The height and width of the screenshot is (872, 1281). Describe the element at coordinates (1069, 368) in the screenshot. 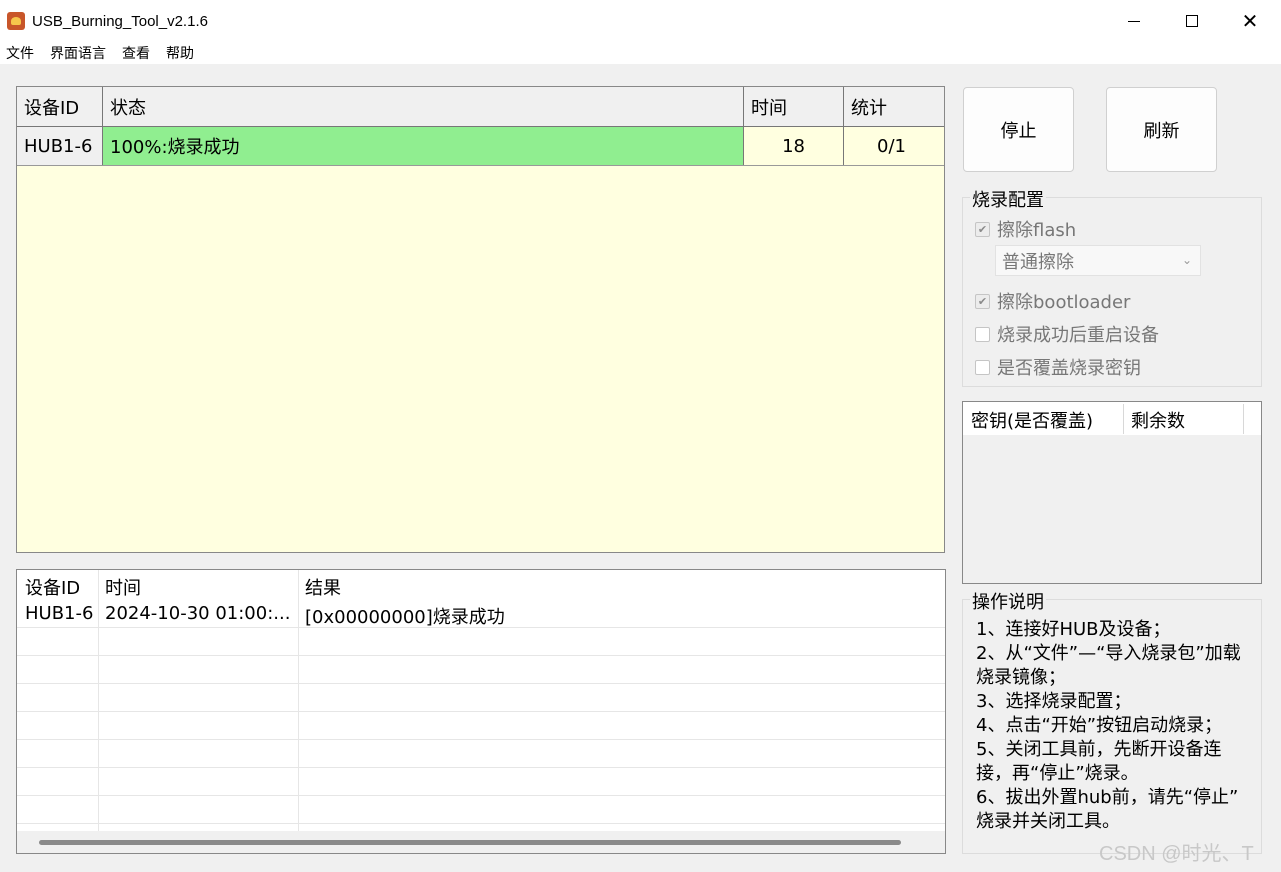

I see `overwrite-key-label: 是否覆盖烧录密钥` at that location.